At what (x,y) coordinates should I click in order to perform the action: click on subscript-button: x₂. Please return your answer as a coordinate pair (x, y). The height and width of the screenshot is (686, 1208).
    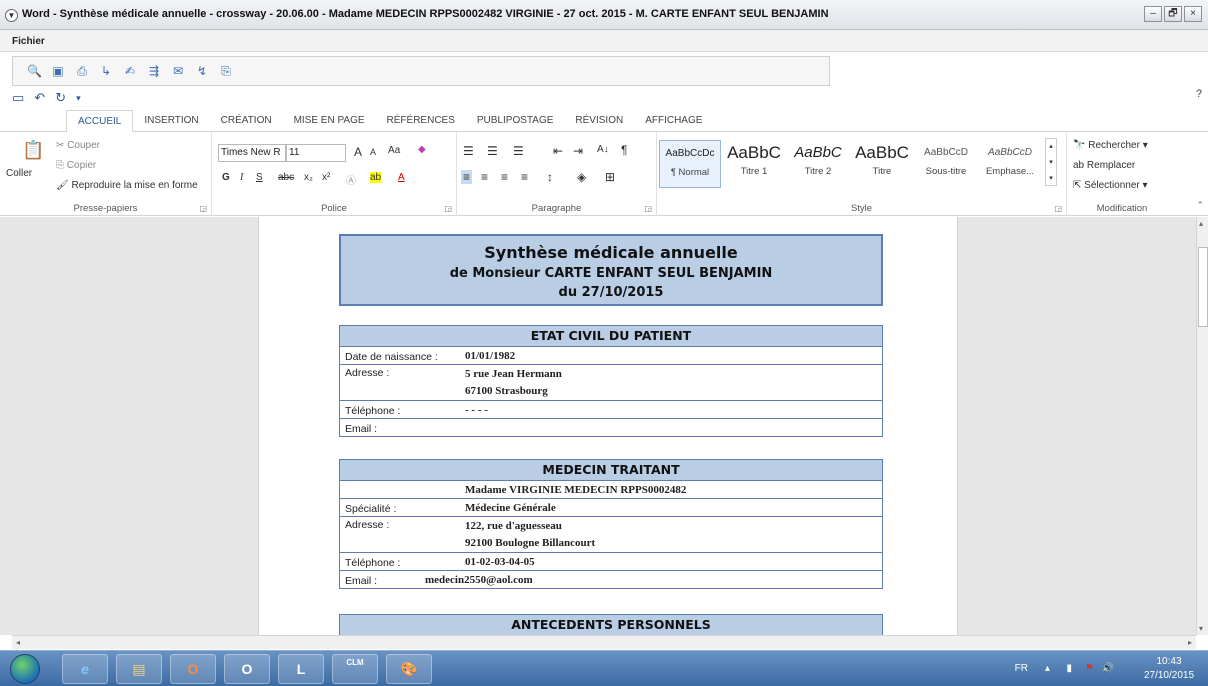
    Looking at the image, I should click on (308, 177).